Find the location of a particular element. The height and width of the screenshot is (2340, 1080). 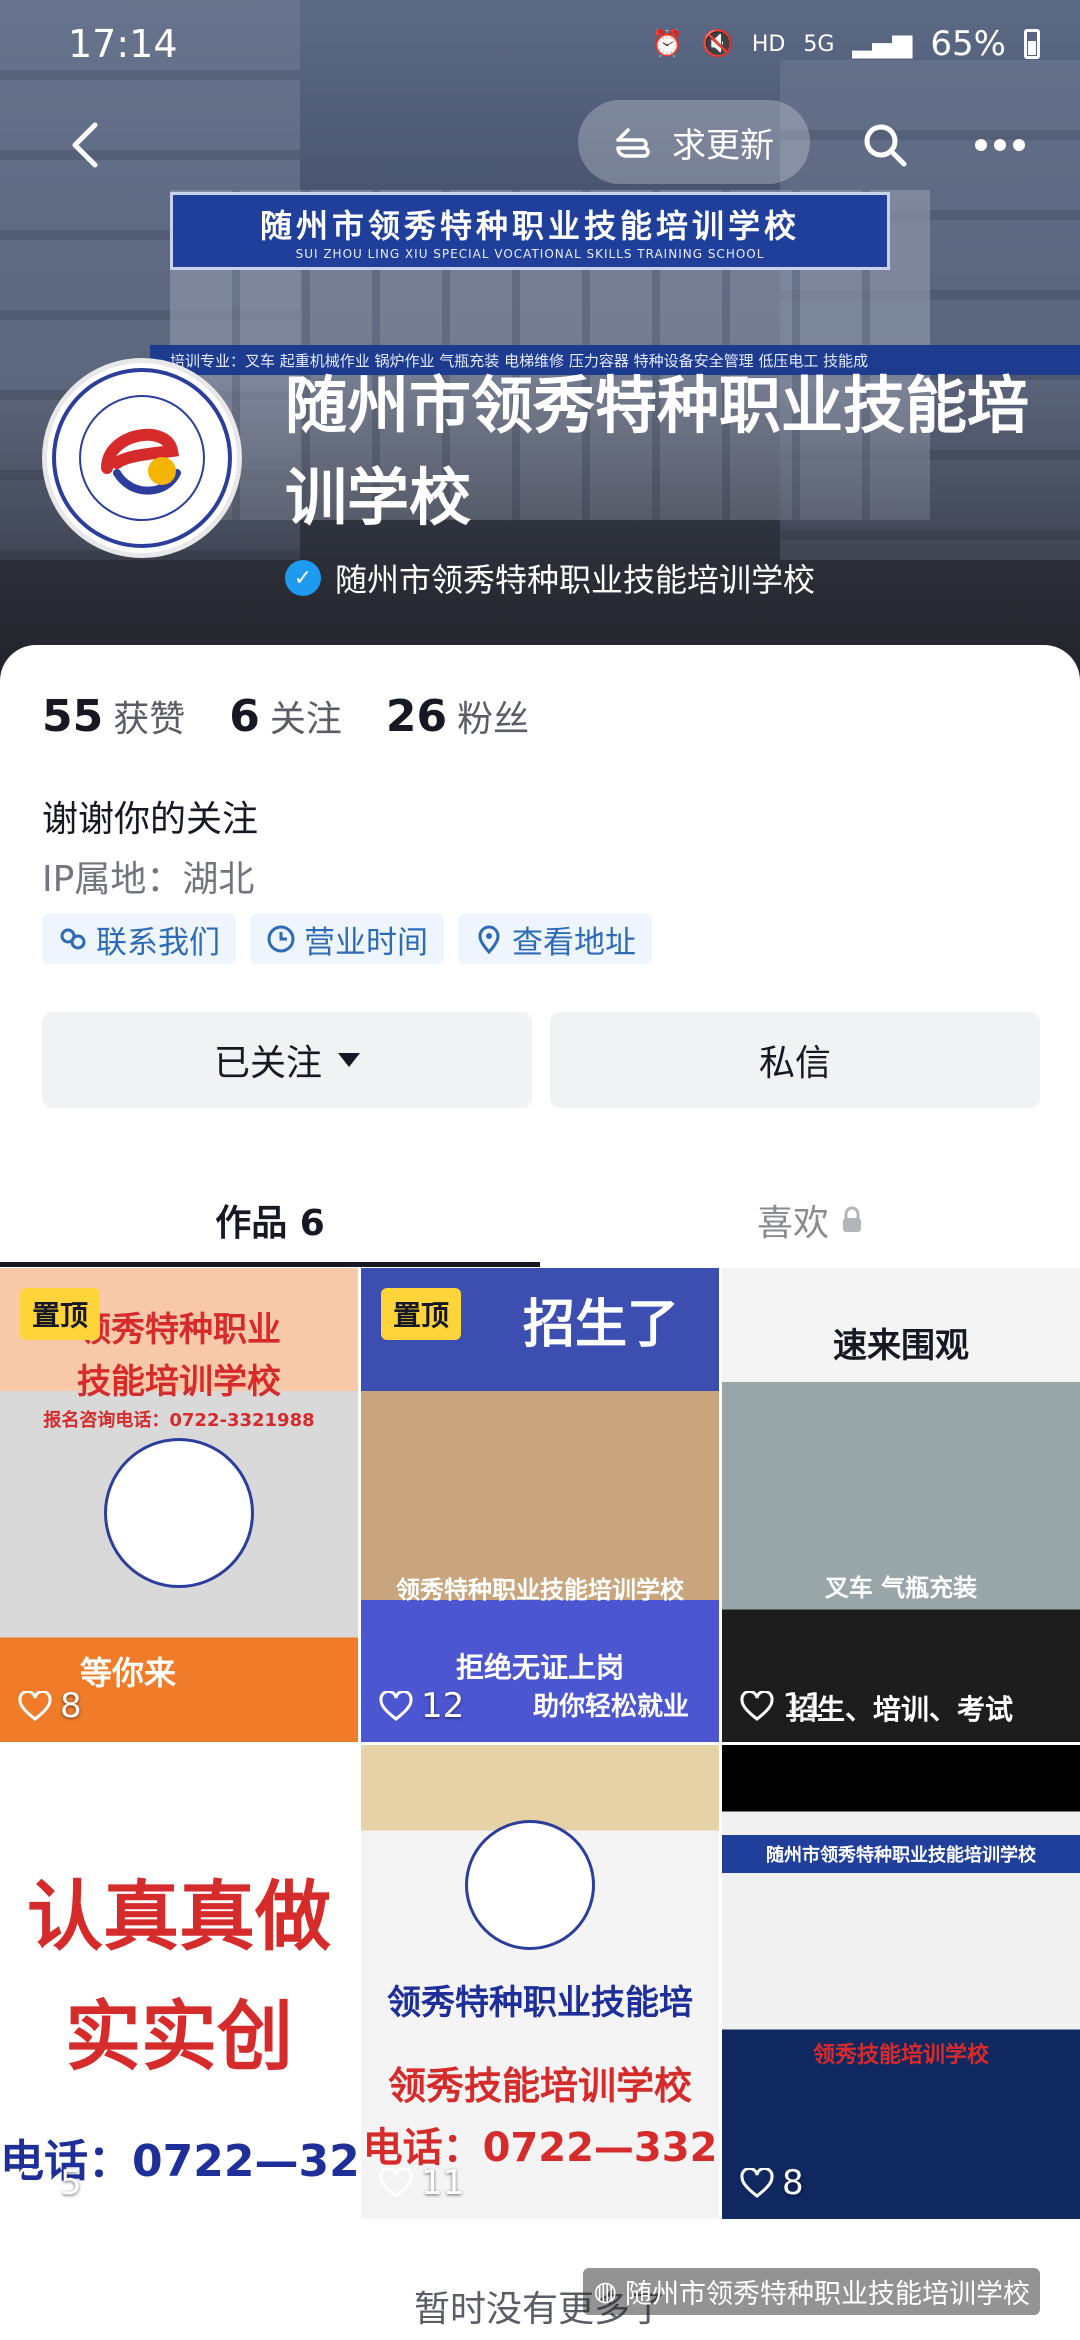

verified-check-icon: ✓ is located at coordinates (303, 578).